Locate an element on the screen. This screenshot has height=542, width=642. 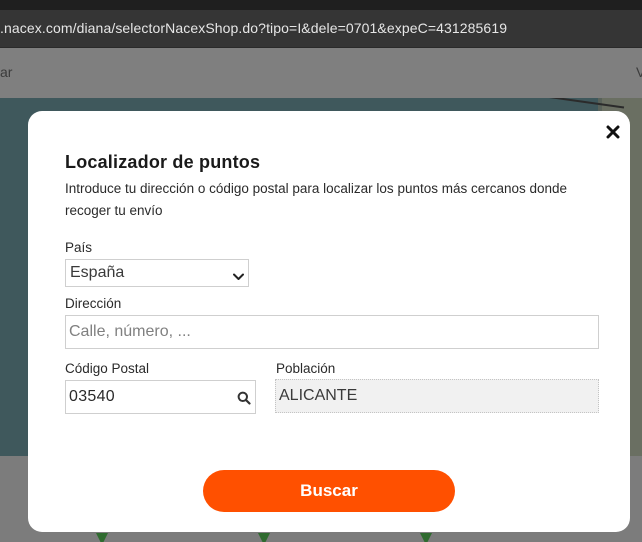
city-field is located at coordinates (437, 396).